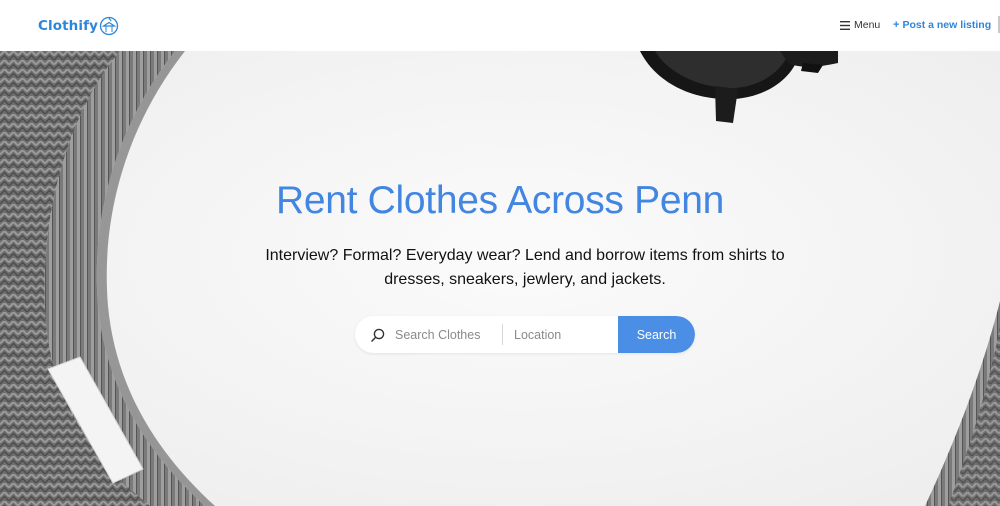 Image resolution: width=1000 pixels, height=506 pixels. I want to click on brand-logo: Clothify, so click(78, 26).